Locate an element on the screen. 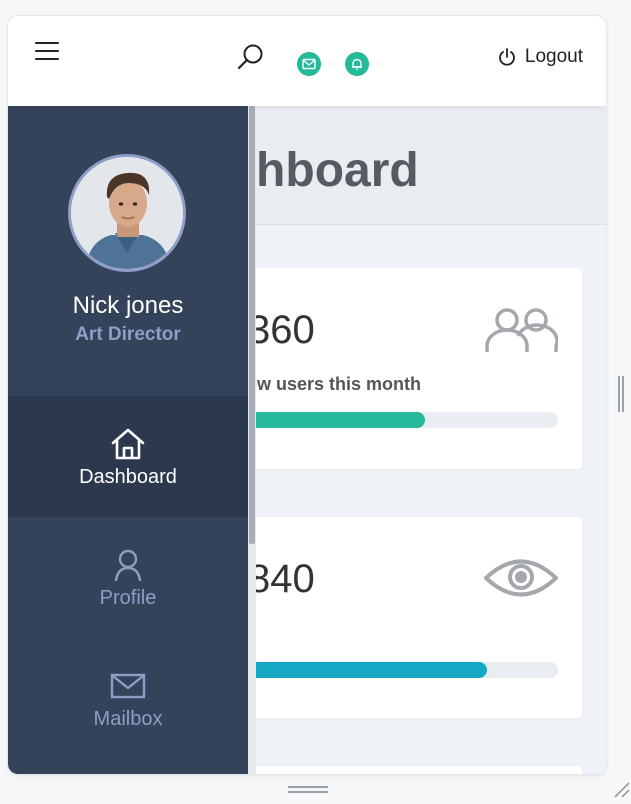 The height and width of the screenshot is (804, 631). sidebar-item-label: Profile is located at coordinates (128, 598).